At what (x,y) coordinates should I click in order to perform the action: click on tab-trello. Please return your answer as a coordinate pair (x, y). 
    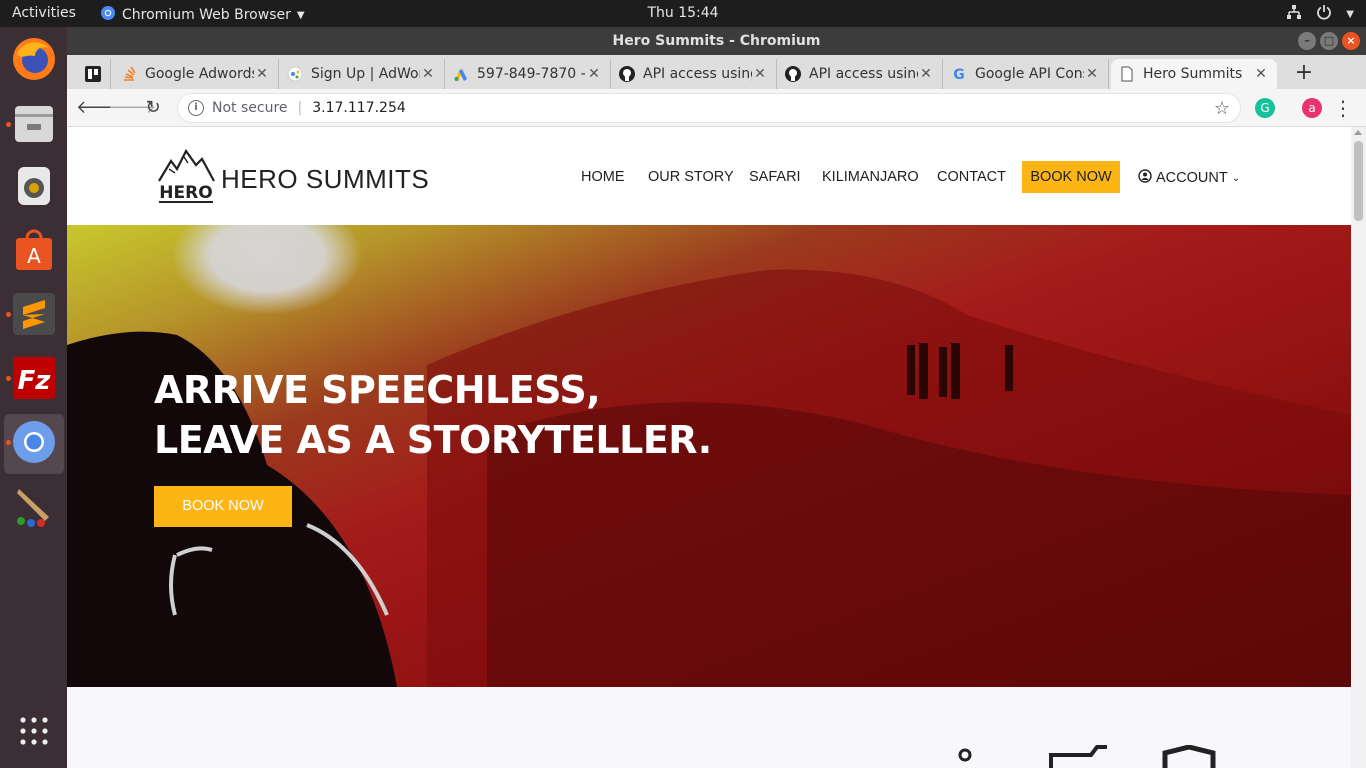
    Looking at the image, I should click on (94, 74).